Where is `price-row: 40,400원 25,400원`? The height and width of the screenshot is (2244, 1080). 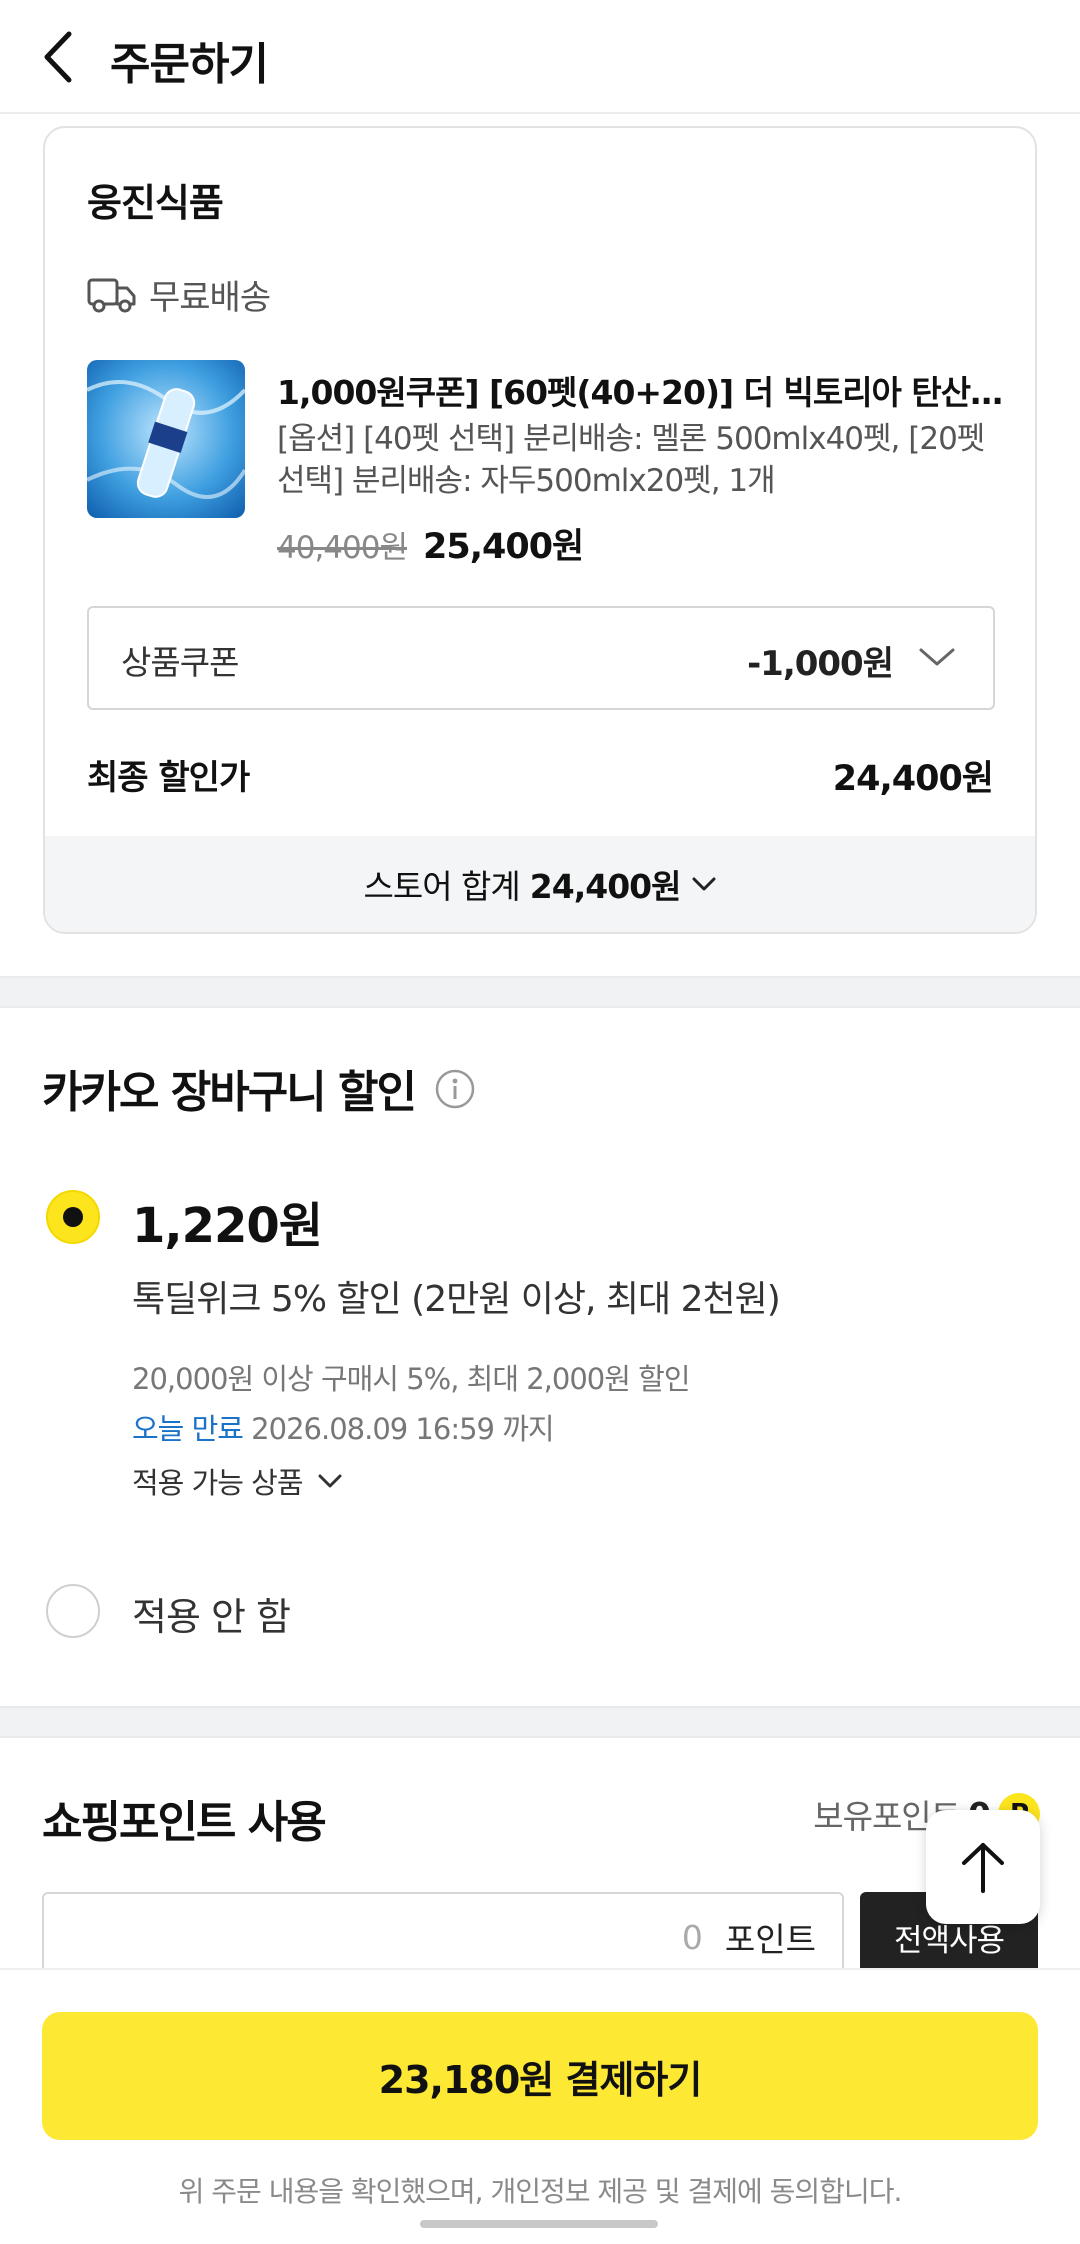 price-row: 40,400원 25,400원 is located at coordinates (430, 543).